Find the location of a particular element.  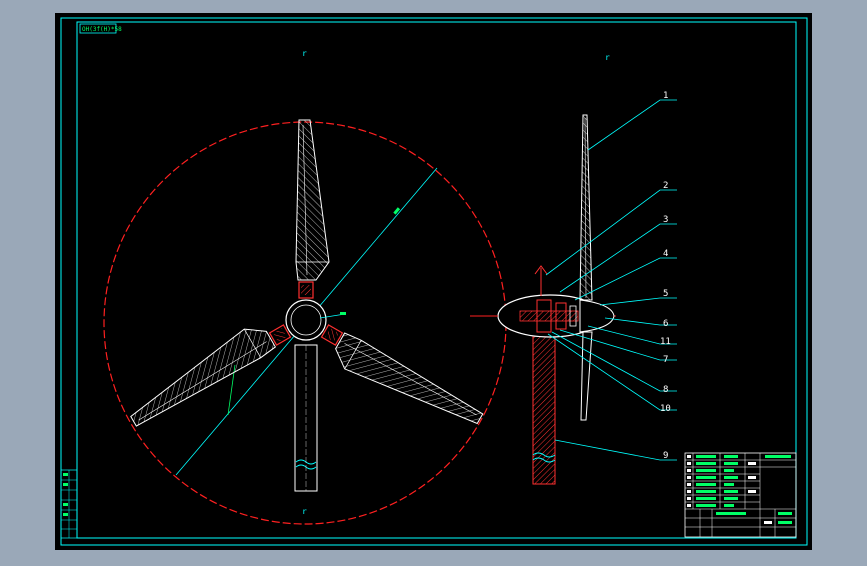

part-label: 6 is located at coordinates (665, 324).